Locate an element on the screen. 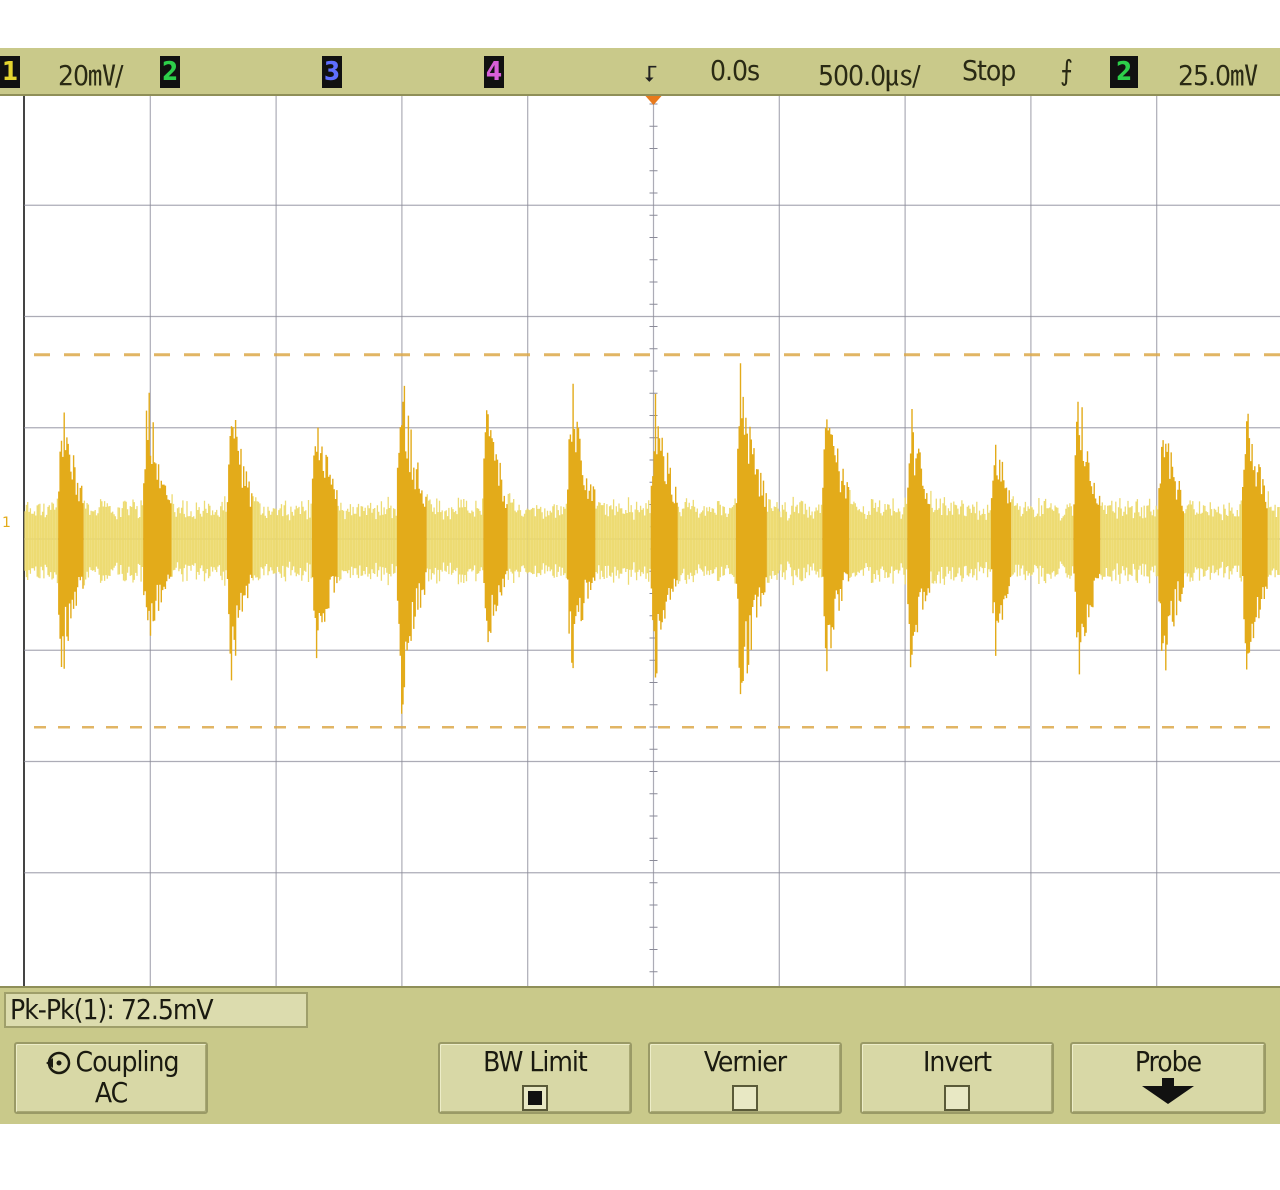 This screenshot has height=1190, width=1280. trigger-level: 25.0㎷ is located at coordinates (1218, 74).